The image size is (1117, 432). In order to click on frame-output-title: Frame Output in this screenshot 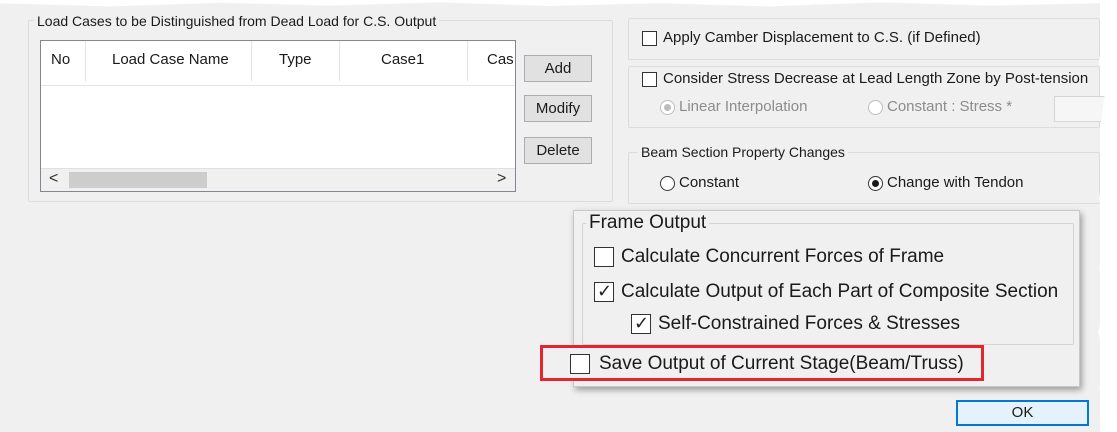, I will do `click(648, 223)`.